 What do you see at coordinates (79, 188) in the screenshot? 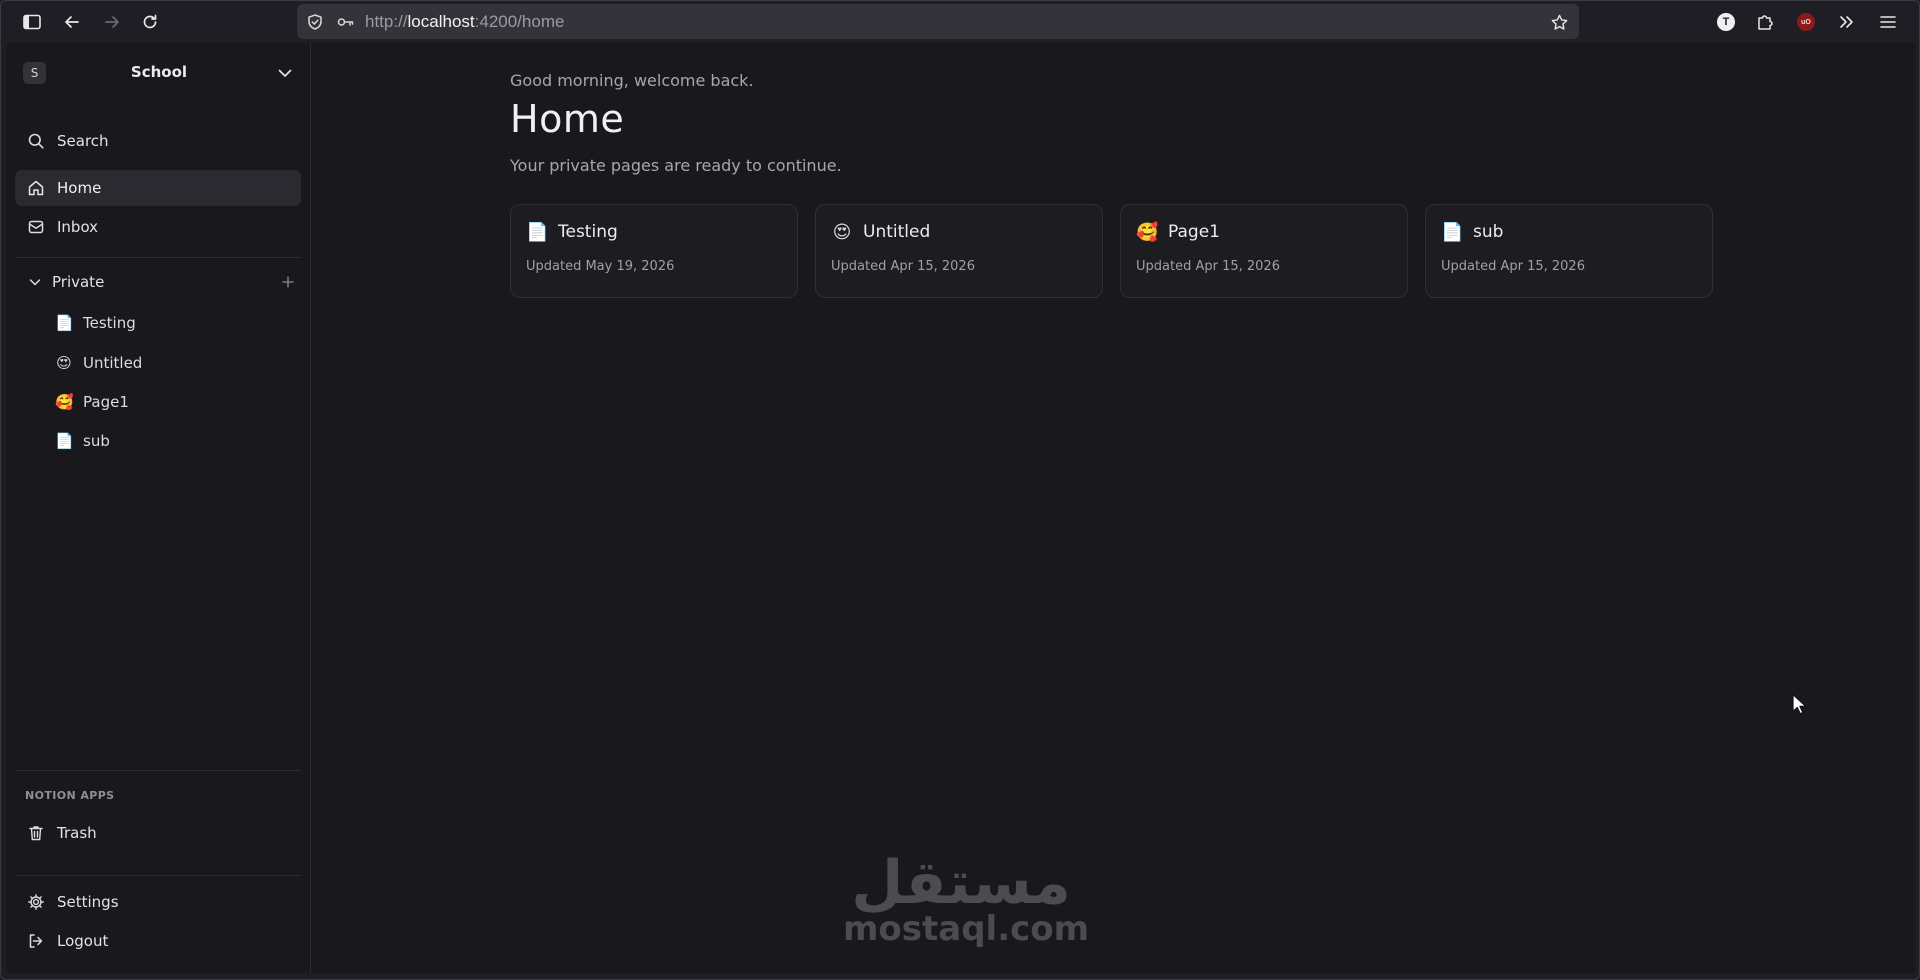
I see `nav-home-label: Home` at bounding box center [79, 188].